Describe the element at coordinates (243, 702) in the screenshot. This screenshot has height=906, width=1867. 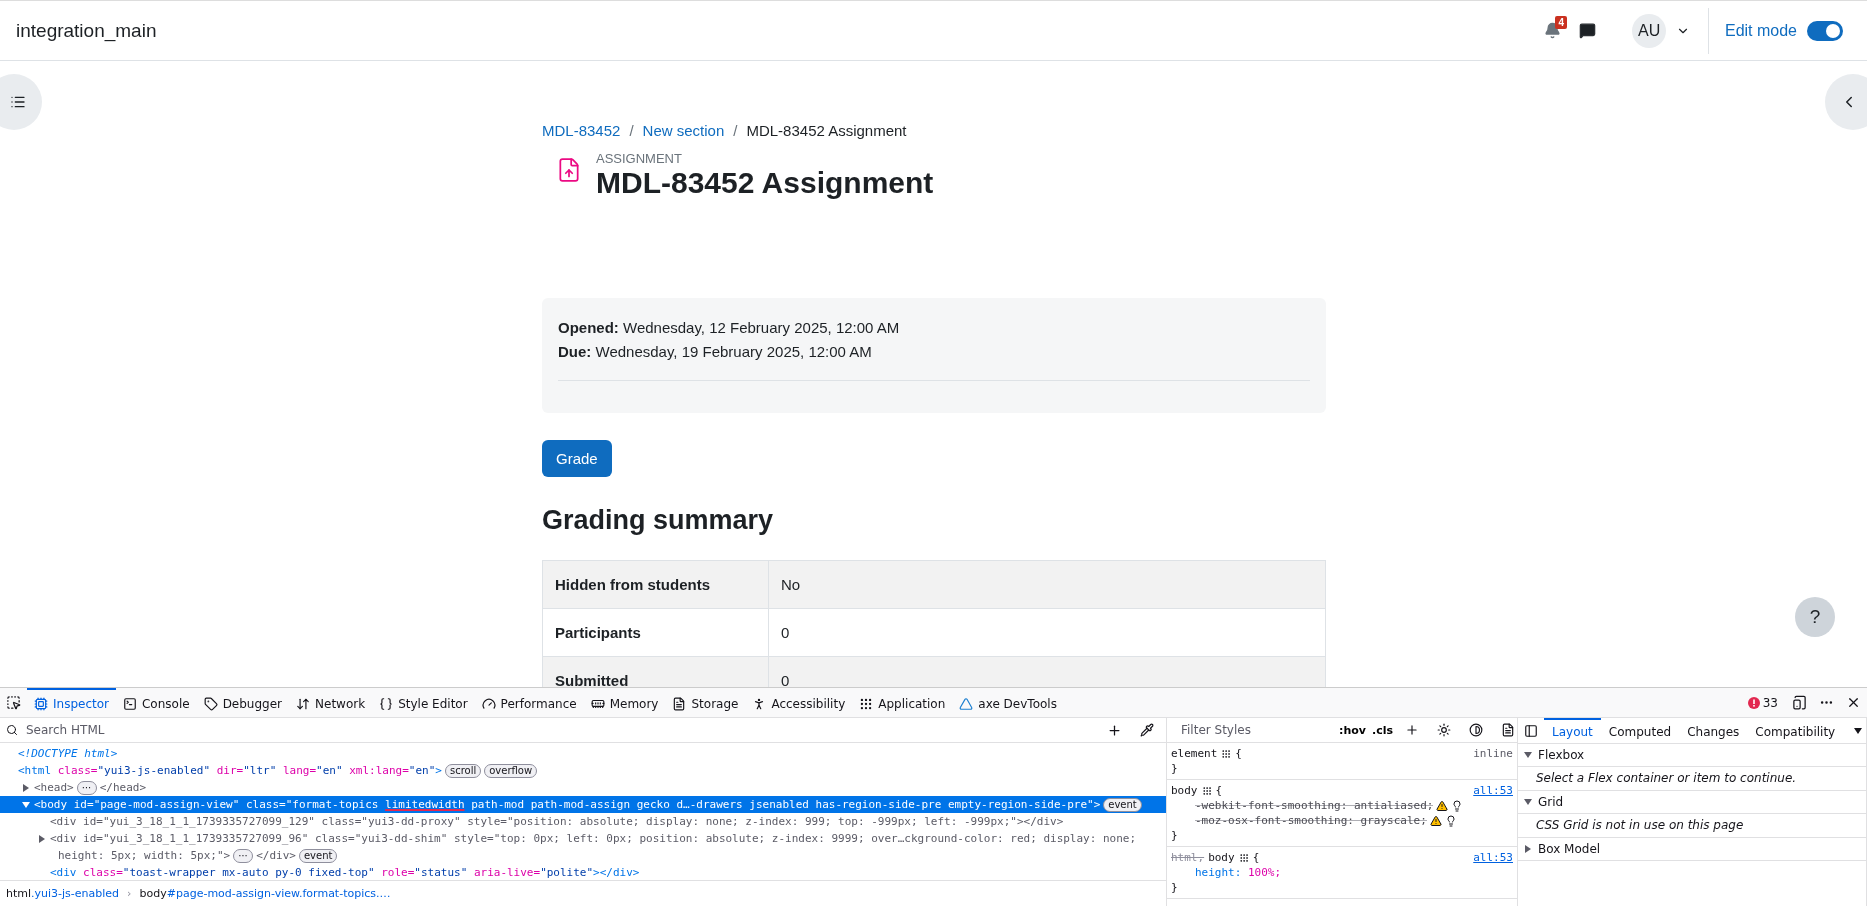
I see `devtools-tab: Debugger` at that location.